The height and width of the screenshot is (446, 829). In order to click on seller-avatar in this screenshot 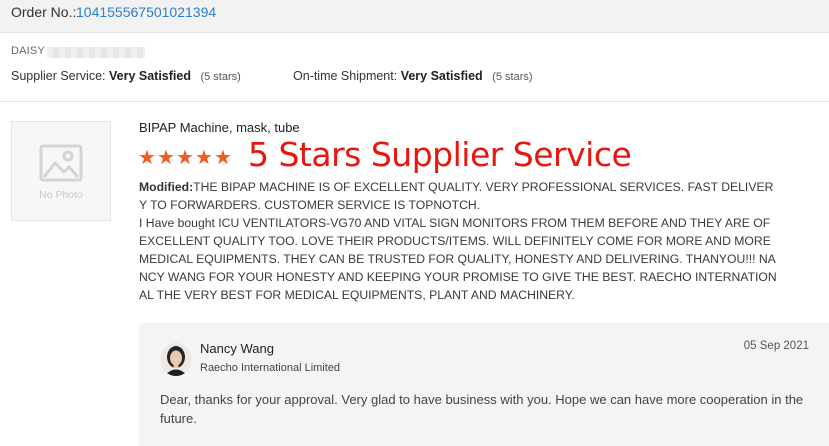, I will do `click(176, 359)`.